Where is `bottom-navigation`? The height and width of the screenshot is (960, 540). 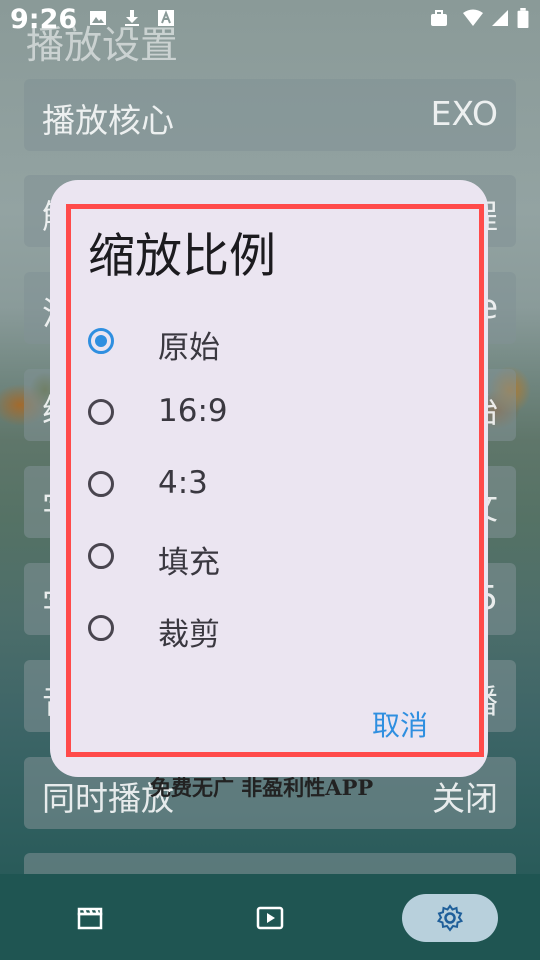
bottom-navigation is located at coordinates (270, 917).